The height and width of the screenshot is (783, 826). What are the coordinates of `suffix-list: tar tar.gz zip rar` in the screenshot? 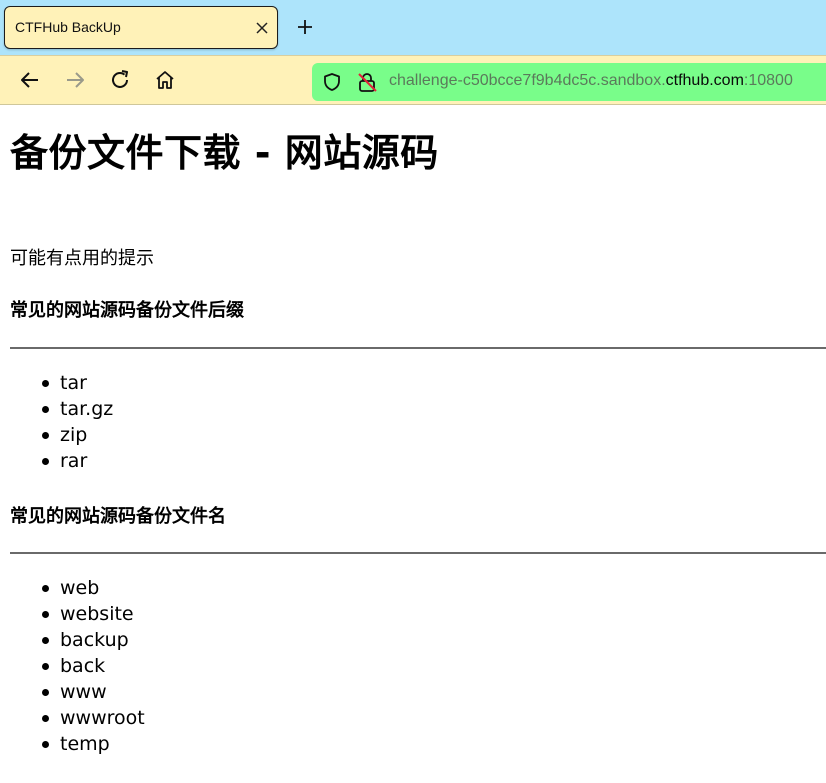 It's located at (77, 422).